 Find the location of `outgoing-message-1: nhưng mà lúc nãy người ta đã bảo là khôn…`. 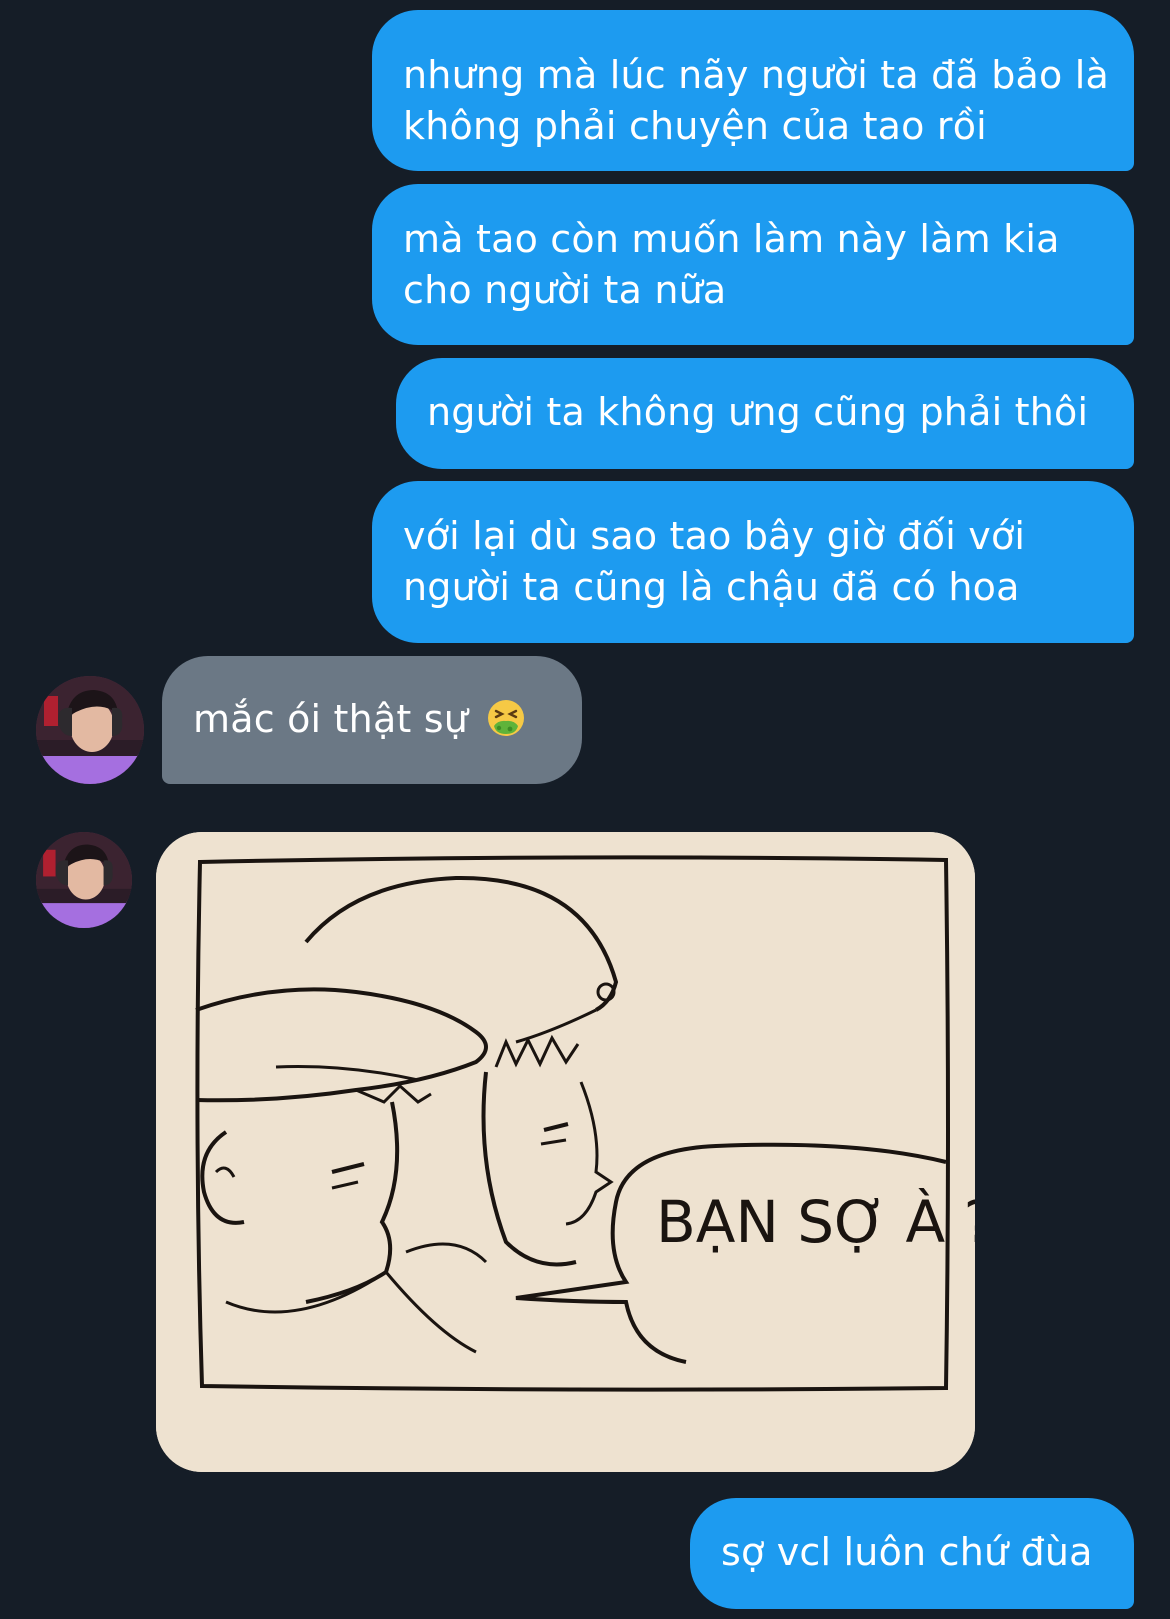

outgoing-message-1: nhưng mà lúc nãy người ta đã bảo là khôn… is located at coordinates (753, 90).